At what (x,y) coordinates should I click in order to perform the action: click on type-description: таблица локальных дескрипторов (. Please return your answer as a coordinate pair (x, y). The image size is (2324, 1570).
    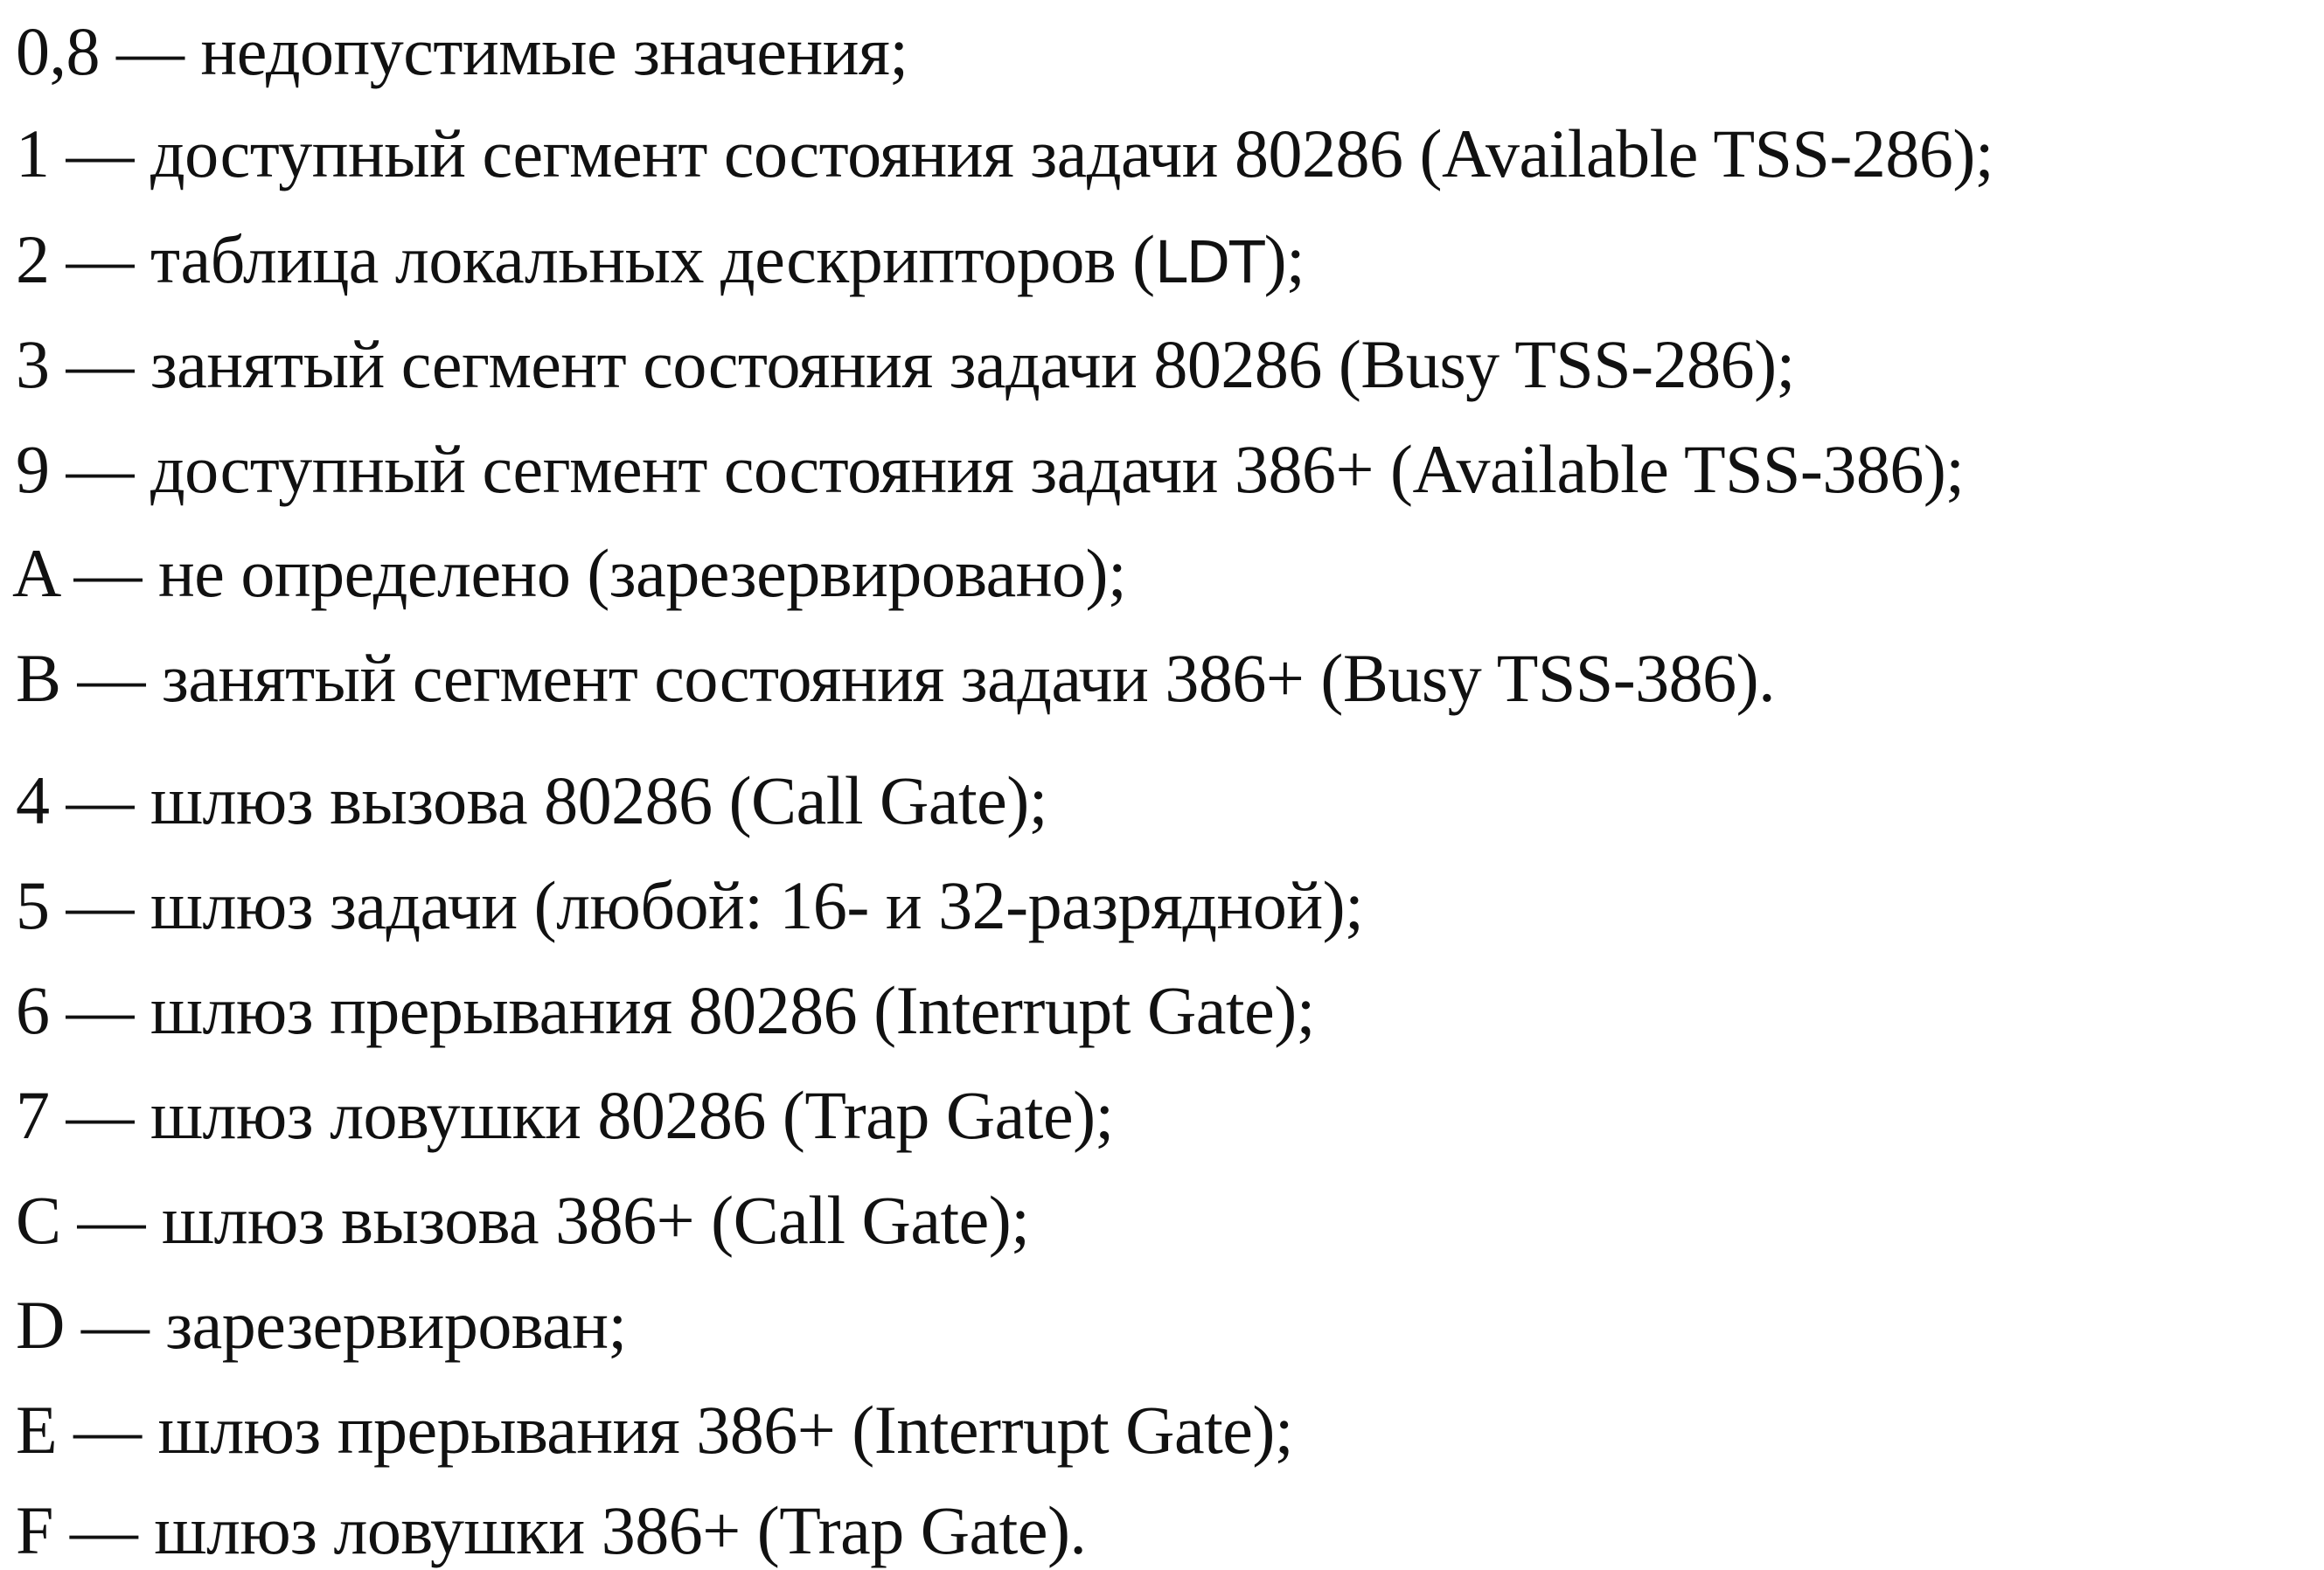
    Looking at the image, I should click on (652, 259).